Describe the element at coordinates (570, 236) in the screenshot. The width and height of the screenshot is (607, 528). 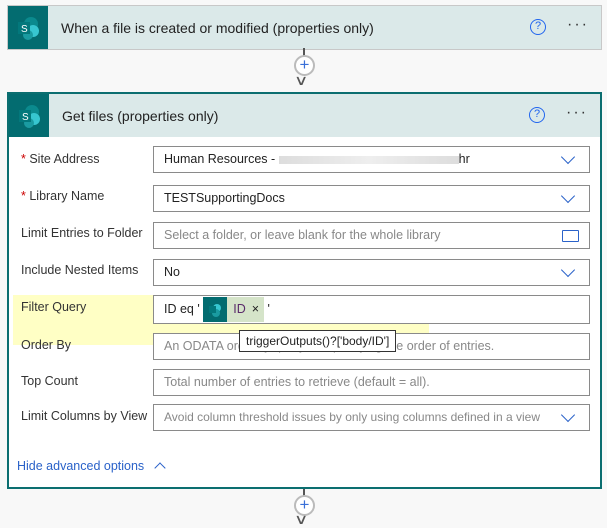
I see `folder-icon` at that location.